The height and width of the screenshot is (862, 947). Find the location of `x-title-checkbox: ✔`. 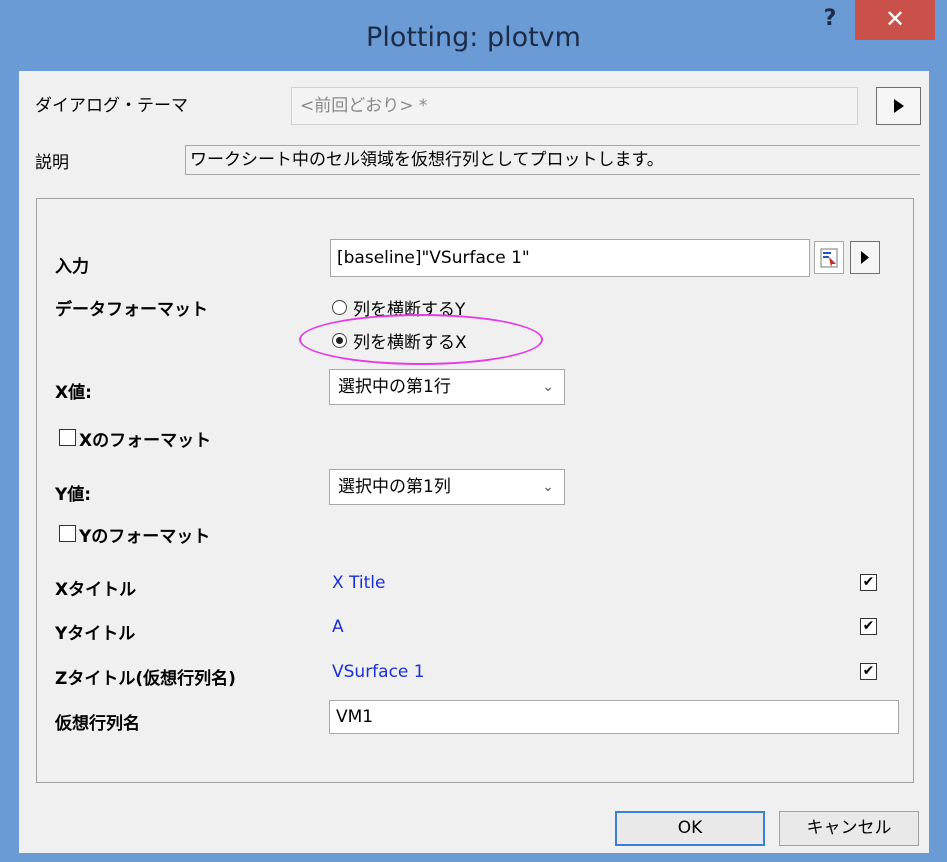

x-title-checkbox: ✔ is located at coordinates (868, 582).